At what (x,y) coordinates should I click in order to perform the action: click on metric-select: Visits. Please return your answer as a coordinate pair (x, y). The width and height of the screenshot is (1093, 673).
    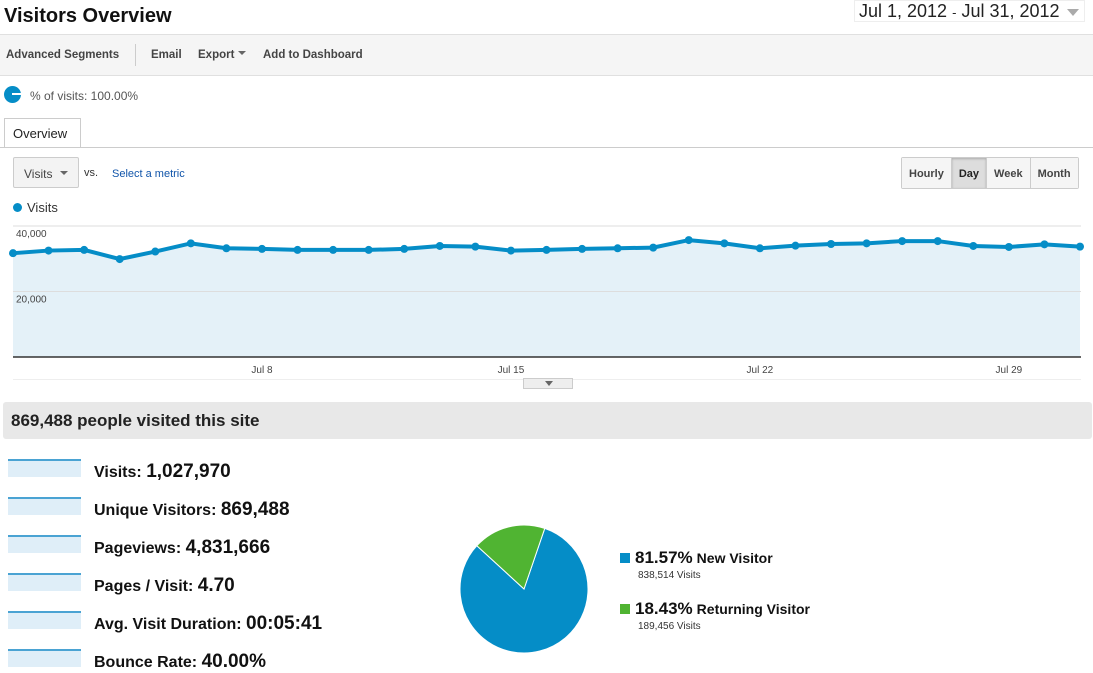
    Looking at the image, I should click on (46, 172).